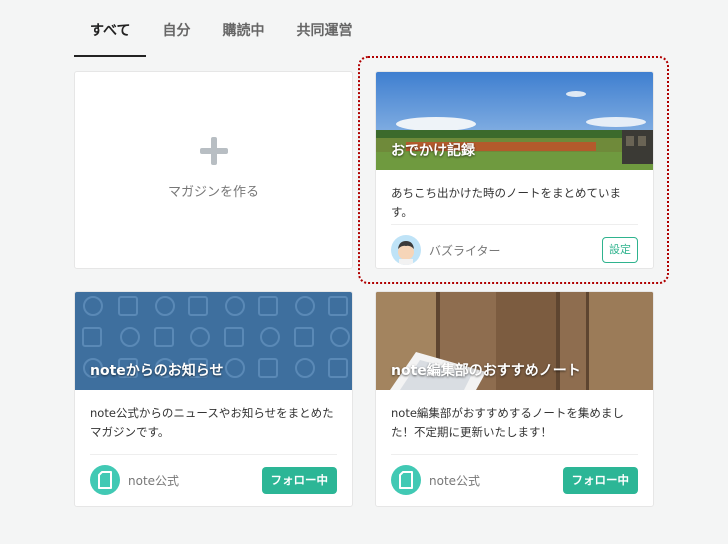 This screenshot has height=544, width=728. I want to click on magazine-tabs: すべて 自分 購読中 共同運営, so click(221, 36).